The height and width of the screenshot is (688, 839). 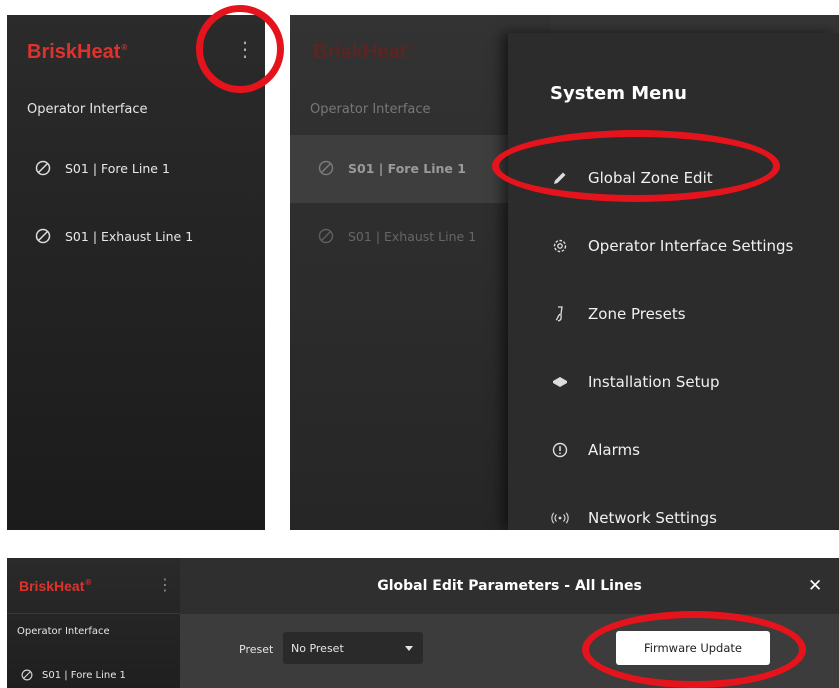 I want to click on preset-label: Preset, so click(x=256, y=649).